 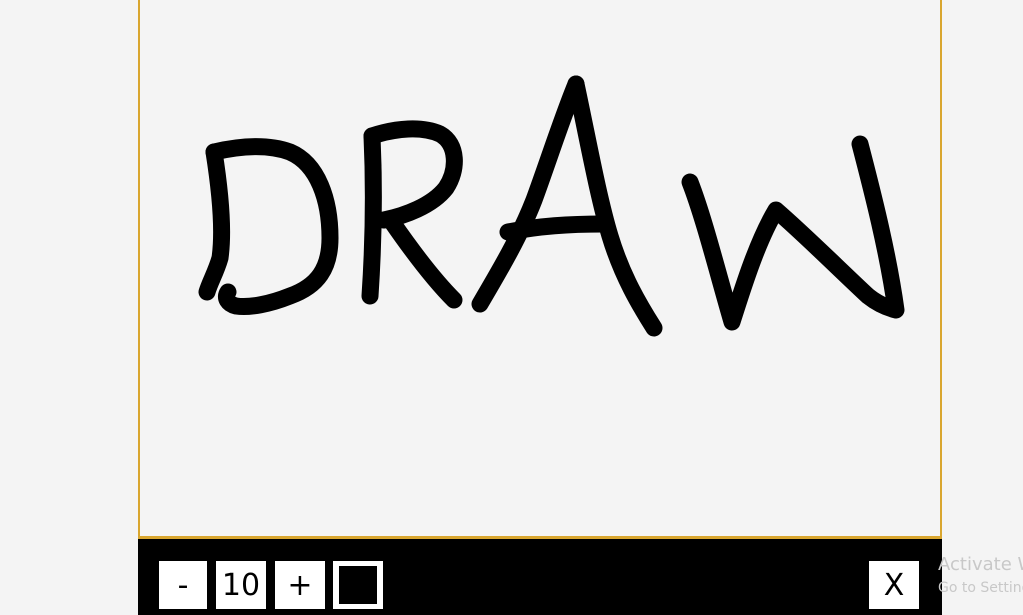 I want to click on color-swatch, so click(x=358, y=585).